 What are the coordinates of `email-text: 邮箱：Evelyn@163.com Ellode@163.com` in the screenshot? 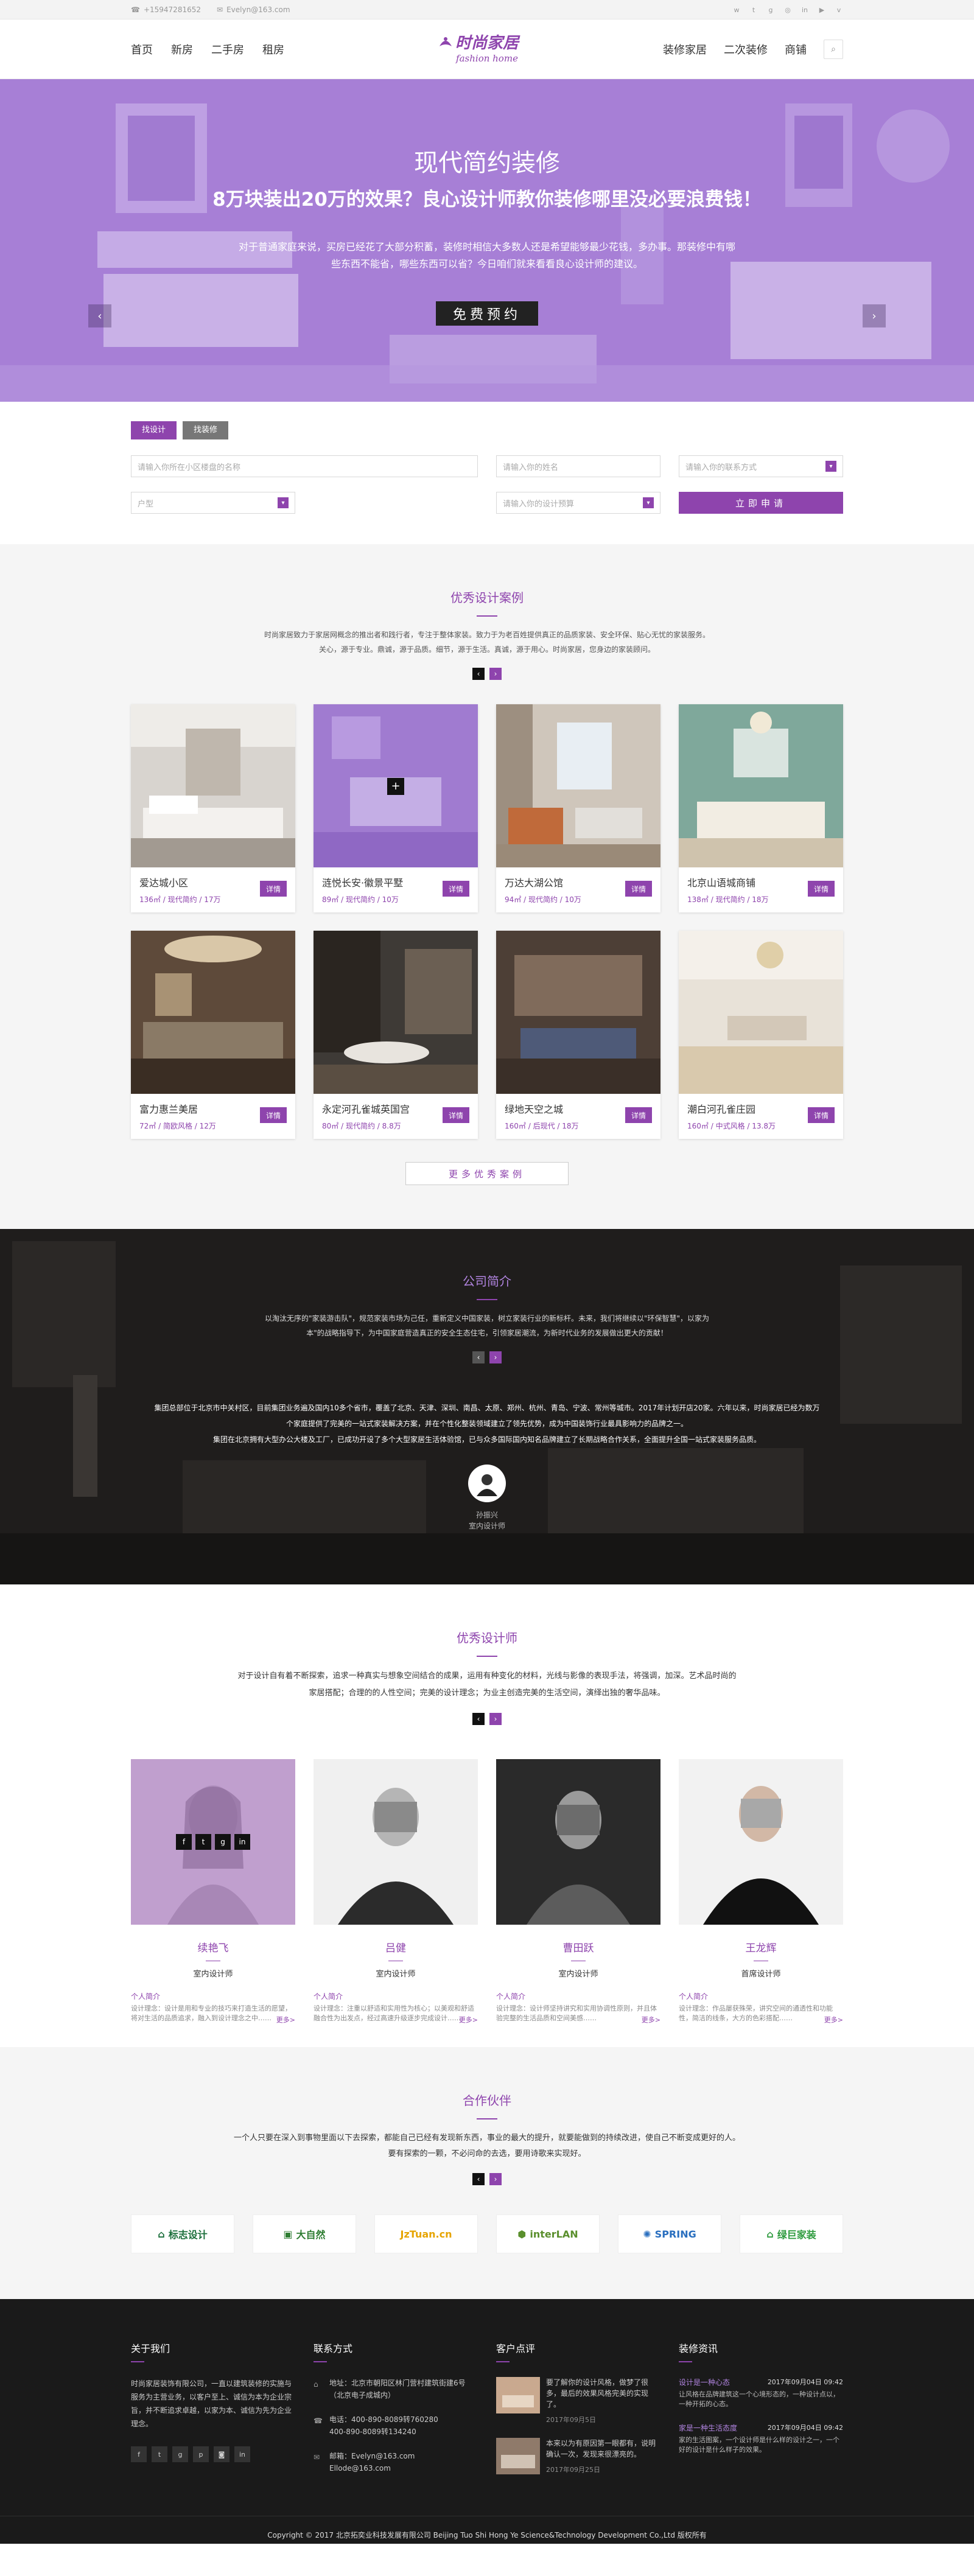 It's located at (372, 2462).